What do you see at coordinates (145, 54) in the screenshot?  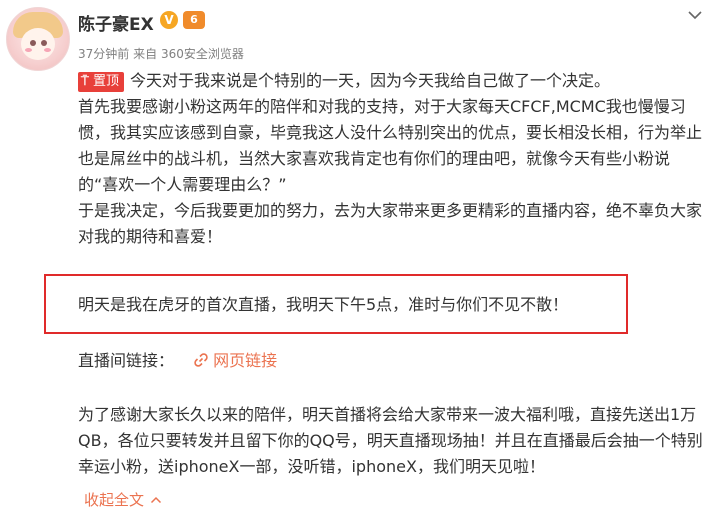 I see `source-prefix: 来自` at bounding box center [145, 54].